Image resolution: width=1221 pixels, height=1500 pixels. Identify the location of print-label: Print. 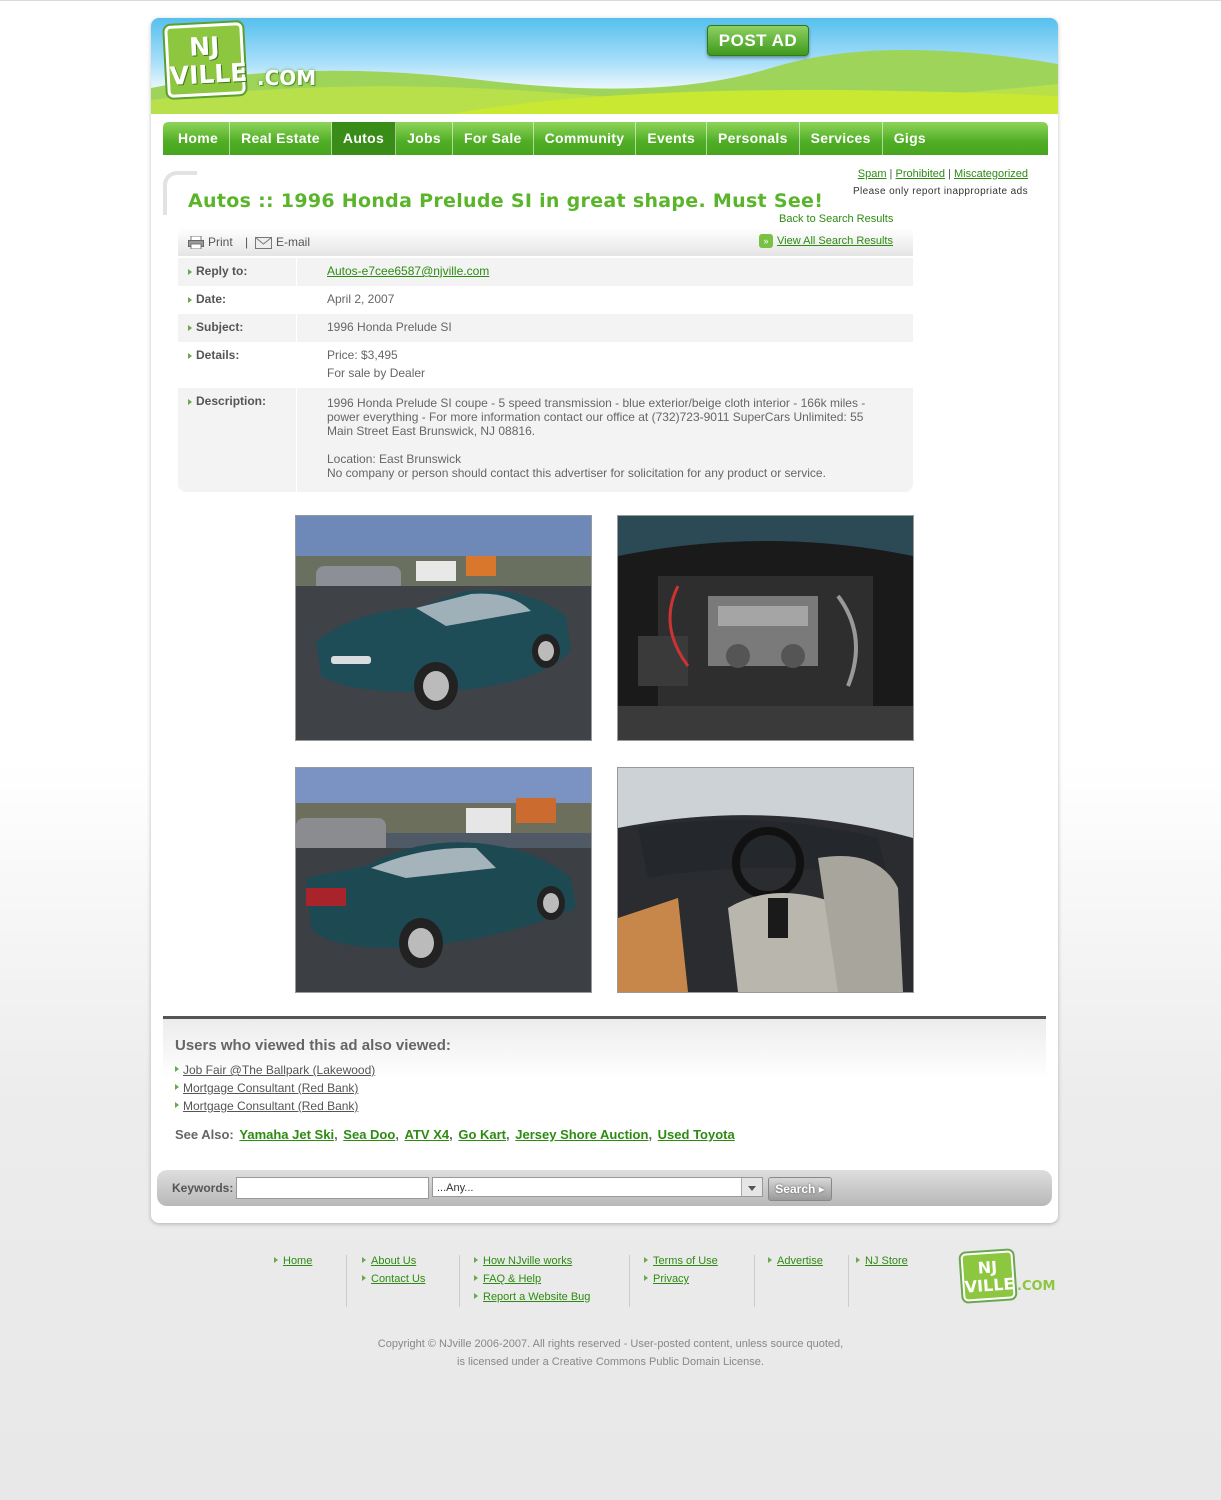
(220, 242).